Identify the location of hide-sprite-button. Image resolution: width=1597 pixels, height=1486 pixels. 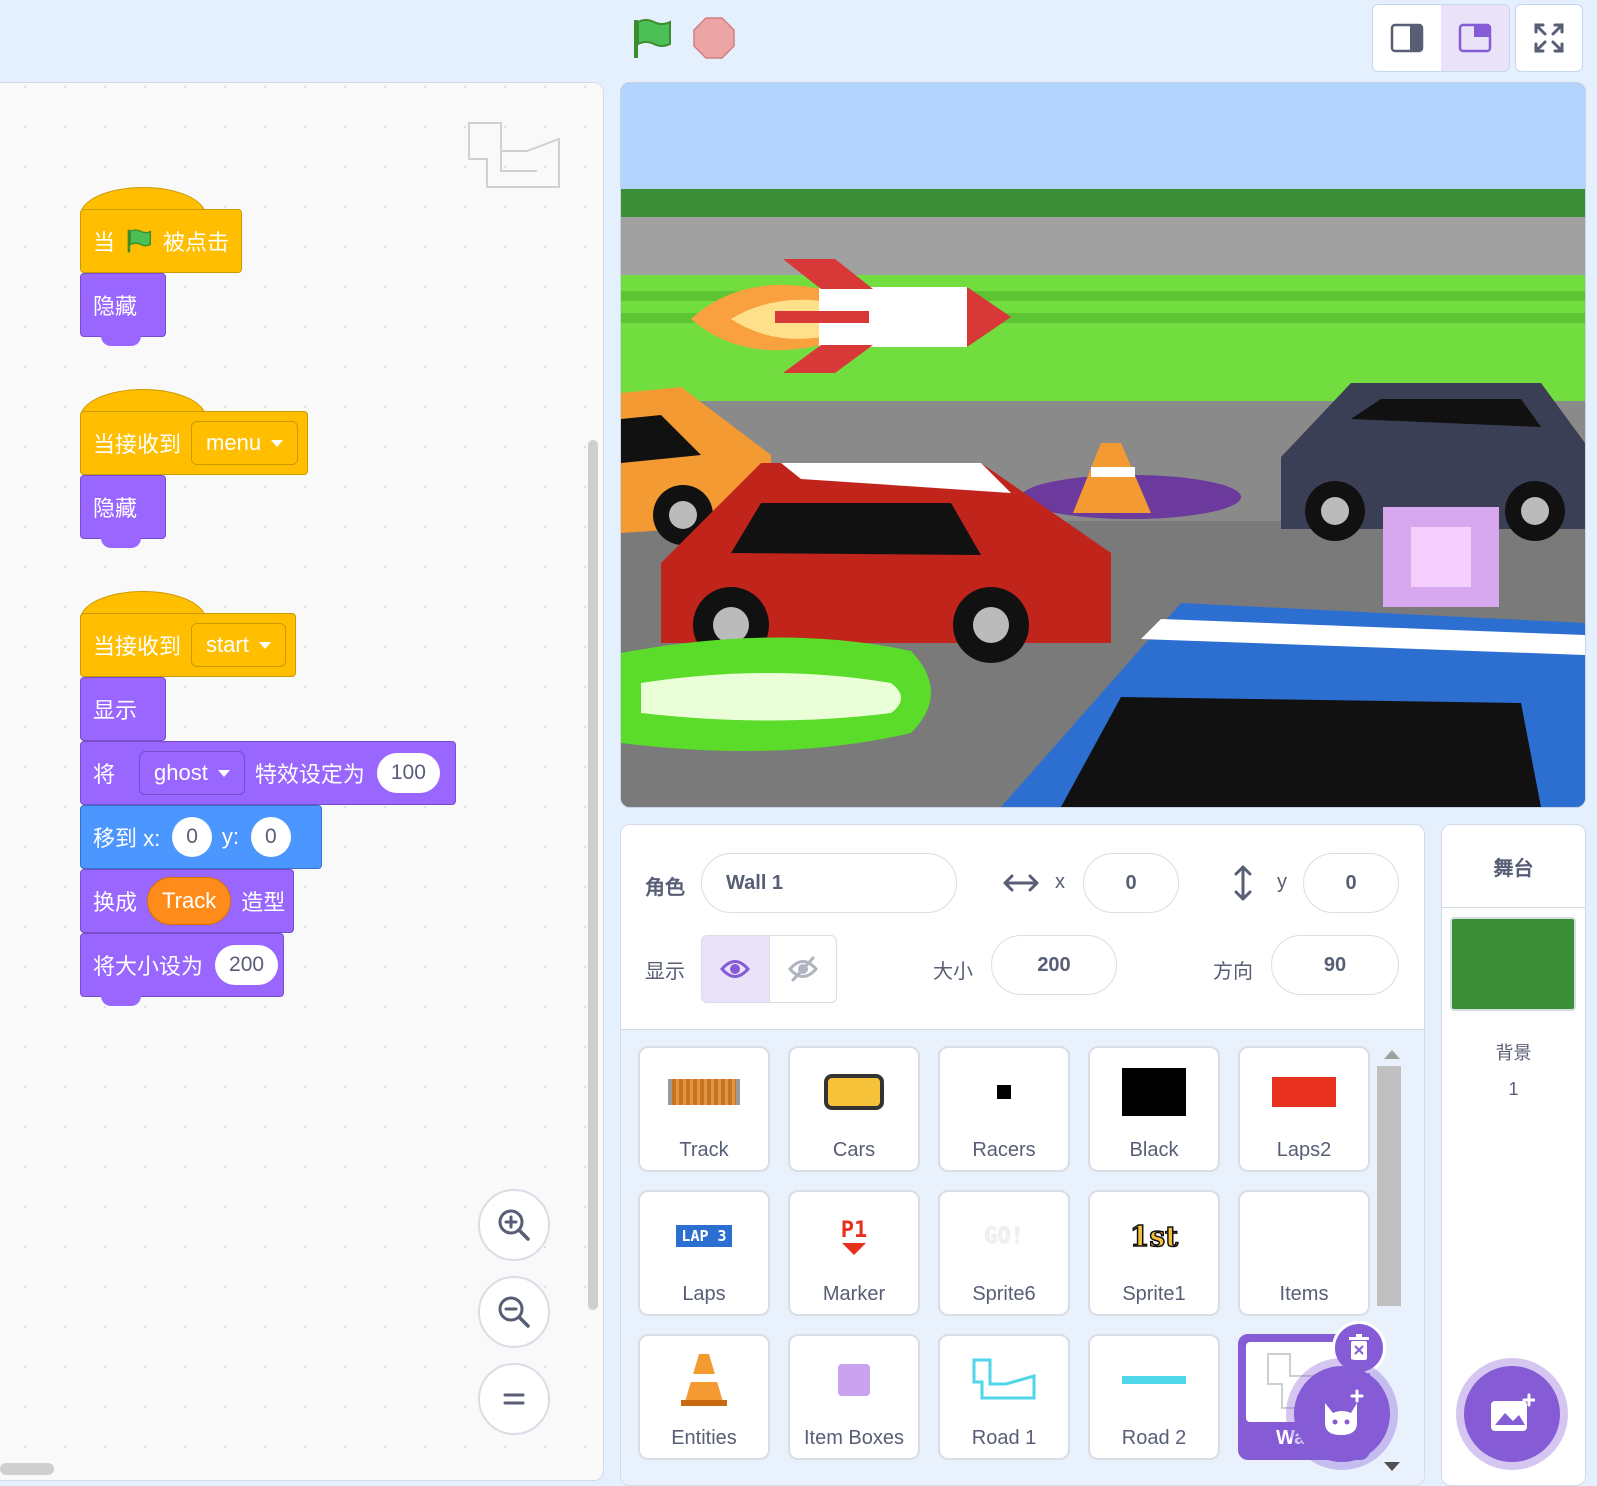
(803, 969).